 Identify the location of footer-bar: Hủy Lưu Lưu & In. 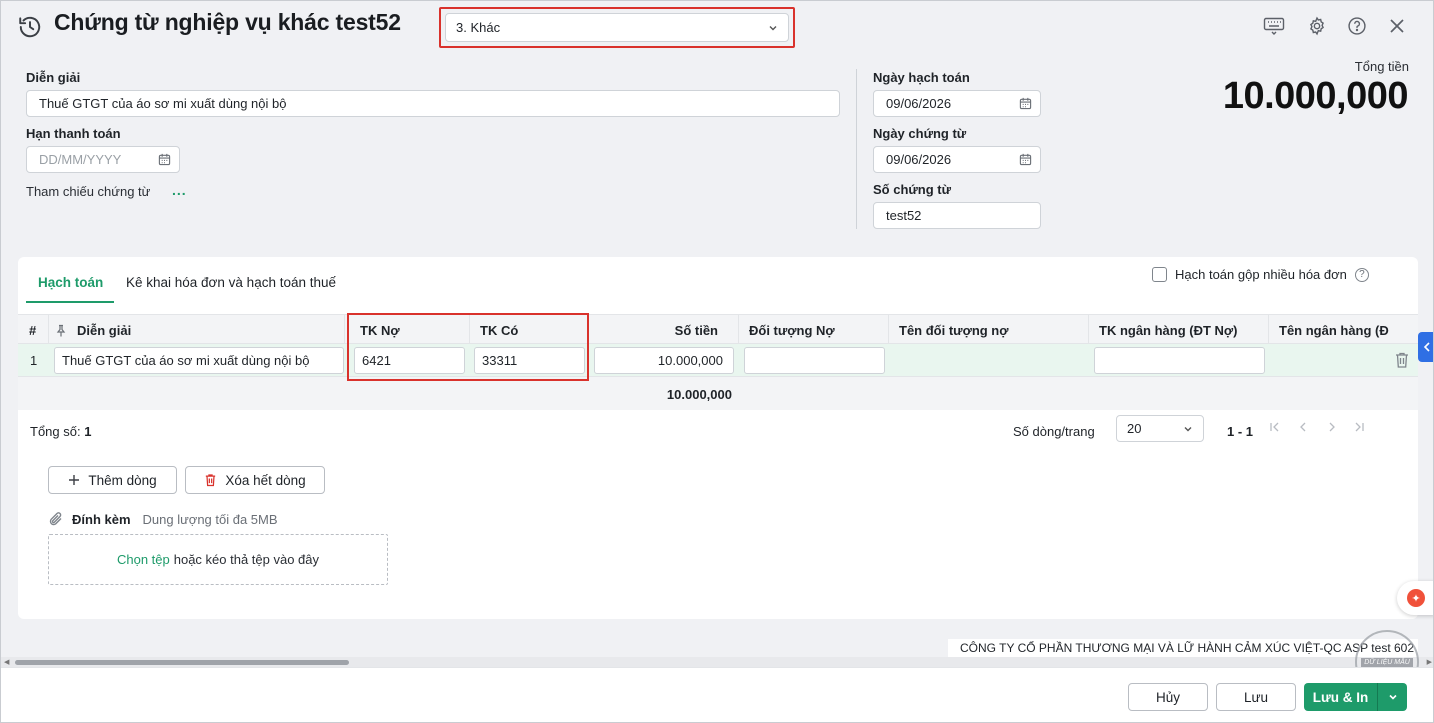
(717, 694).